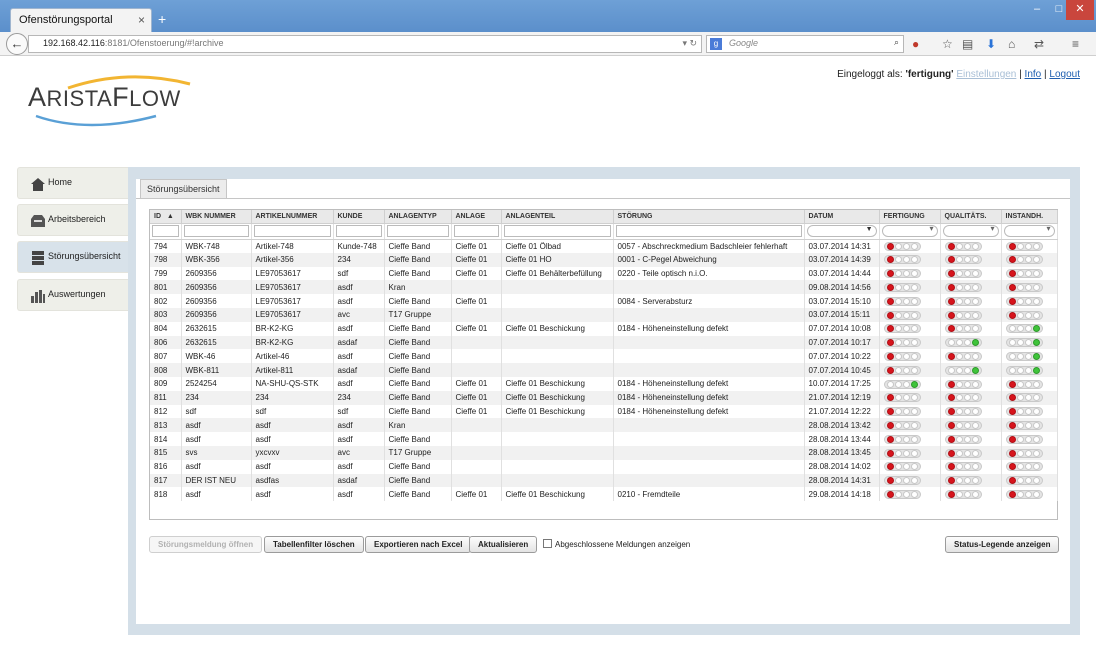 Image resolution: width=1096 pixels, height=652 pixels. Describe the element at coordinates (1075, 44) in the screenshot. I see `menu-icon: ≡` at that location.